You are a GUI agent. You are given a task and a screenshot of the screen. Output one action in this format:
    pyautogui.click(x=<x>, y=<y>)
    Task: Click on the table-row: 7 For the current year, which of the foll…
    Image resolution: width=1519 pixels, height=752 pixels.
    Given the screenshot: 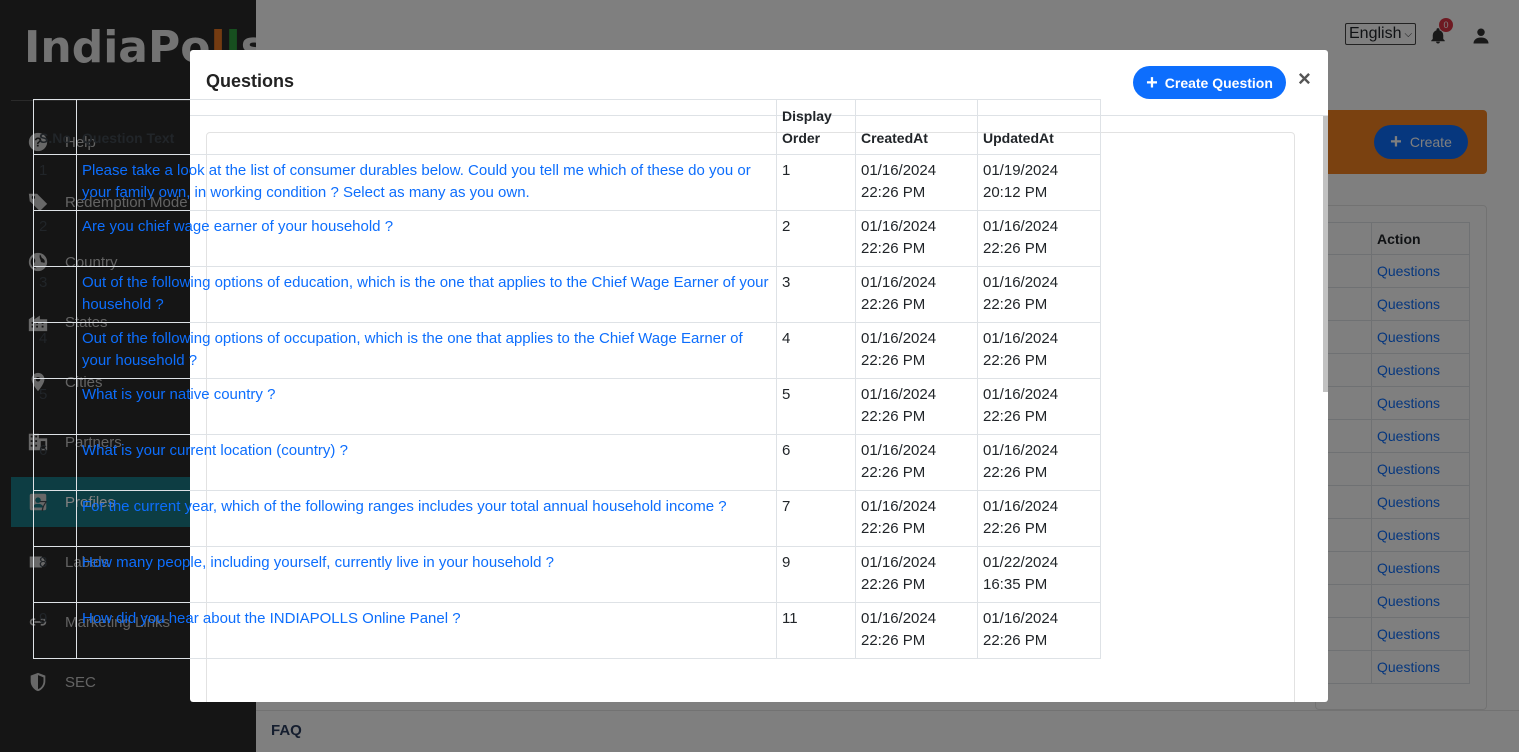 What is the action you would take?
    pyautogui.click(x=567, y=518)
    